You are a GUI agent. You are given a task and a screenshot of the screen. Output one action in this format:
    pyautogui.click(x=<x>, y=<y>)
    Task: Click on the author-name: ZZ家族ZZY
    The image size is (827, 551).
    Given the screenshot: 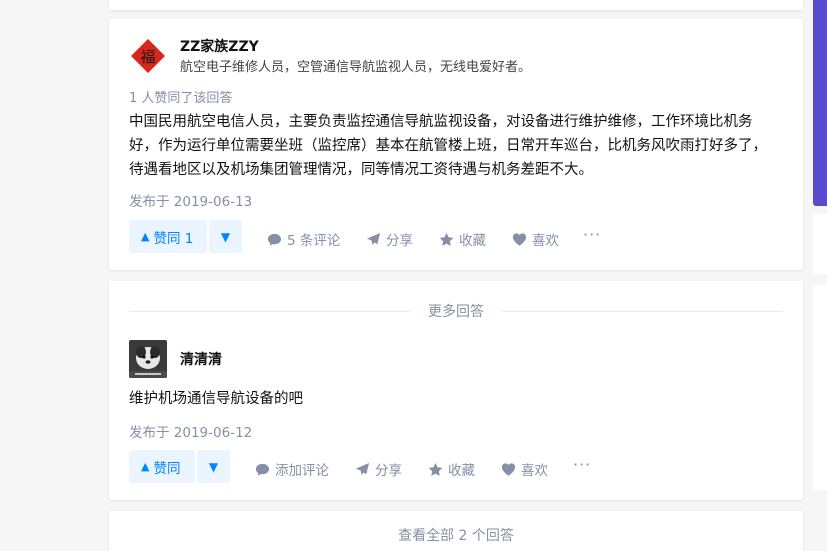 What is the action you would take?
    pyautogui.click(x=219, y=46)
    